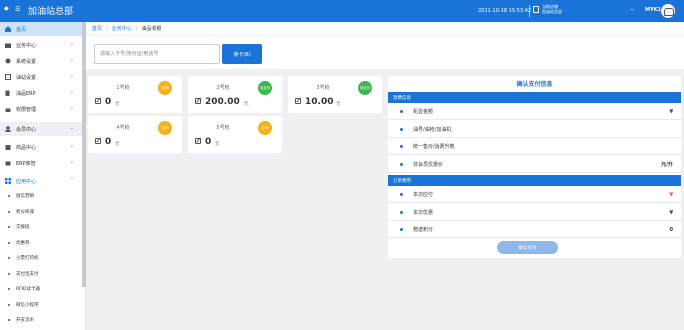  What do you see at coordinates (428, 165) in the screenshot?
I see `row-label: 非会员优惠价` at bounding box center [428, 165].